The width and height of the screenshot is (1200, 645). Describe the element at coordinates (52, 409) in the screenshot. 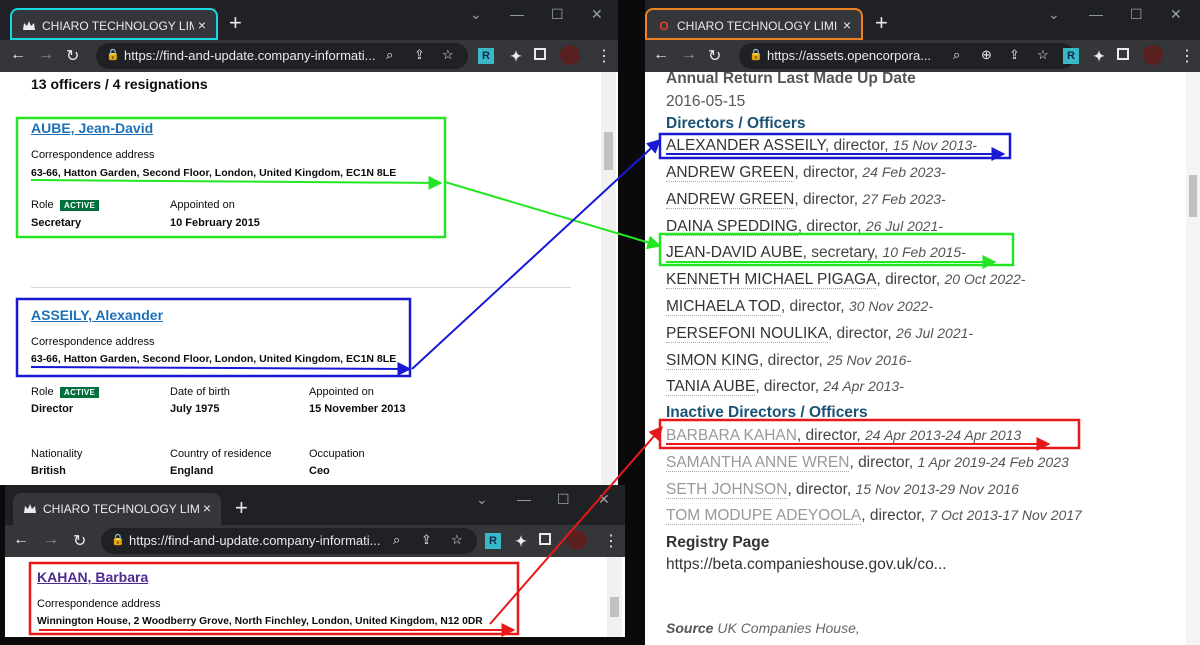

I see `role-value: Director` at that location.